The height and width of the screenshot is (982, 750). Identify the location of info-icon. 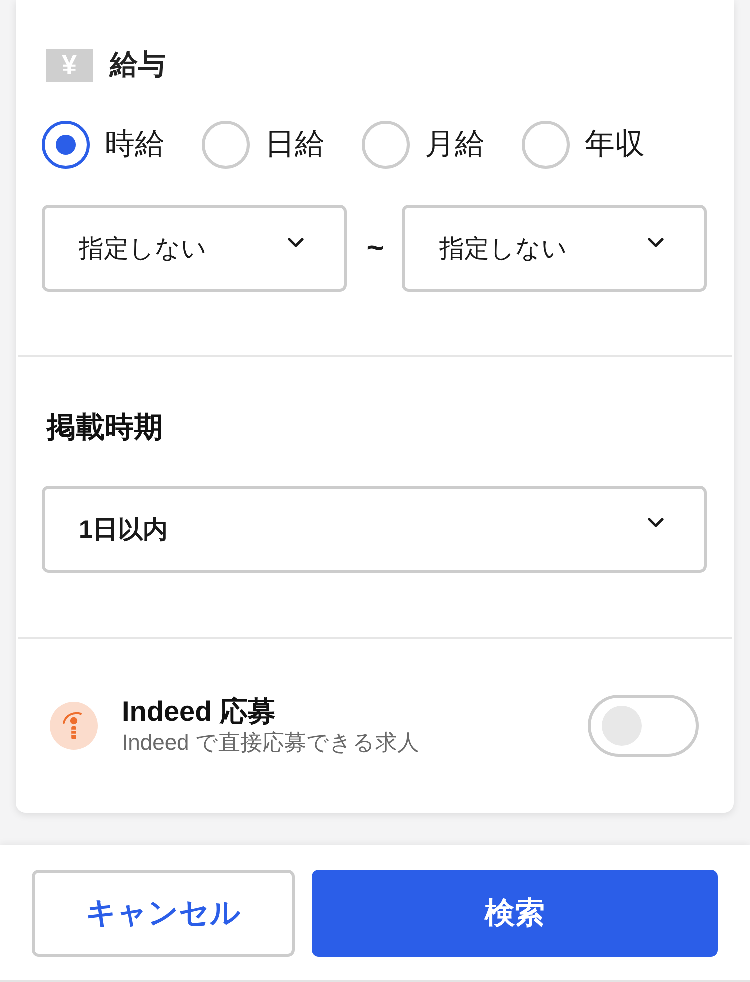
(74, 726).